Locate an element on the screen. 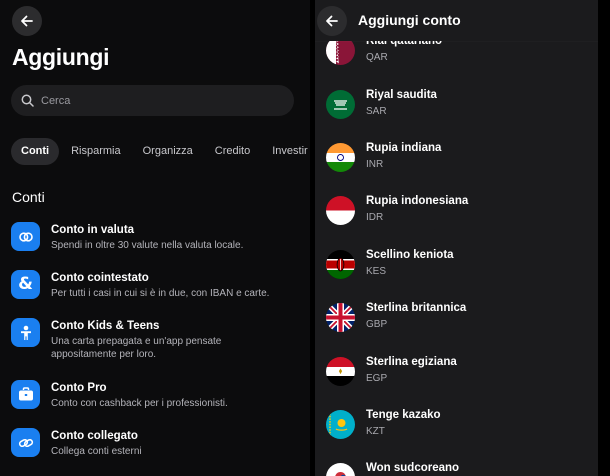 The height and width of the screenshot is (476, 610). tab-risparmia: Risparmia is located at coordinates (96, 151).